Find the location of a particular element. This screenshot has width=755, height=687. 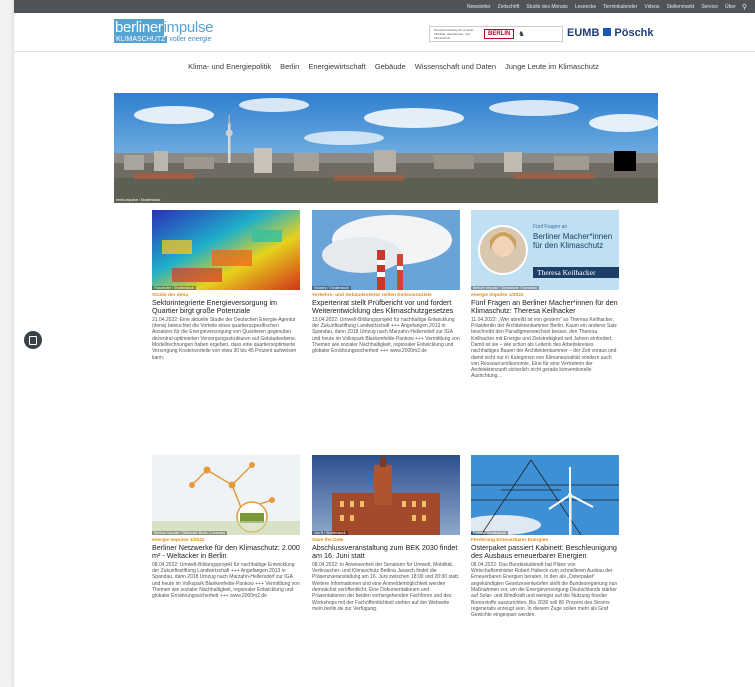

topbar-link-videos: Videos is located at coordinates (651, 7).